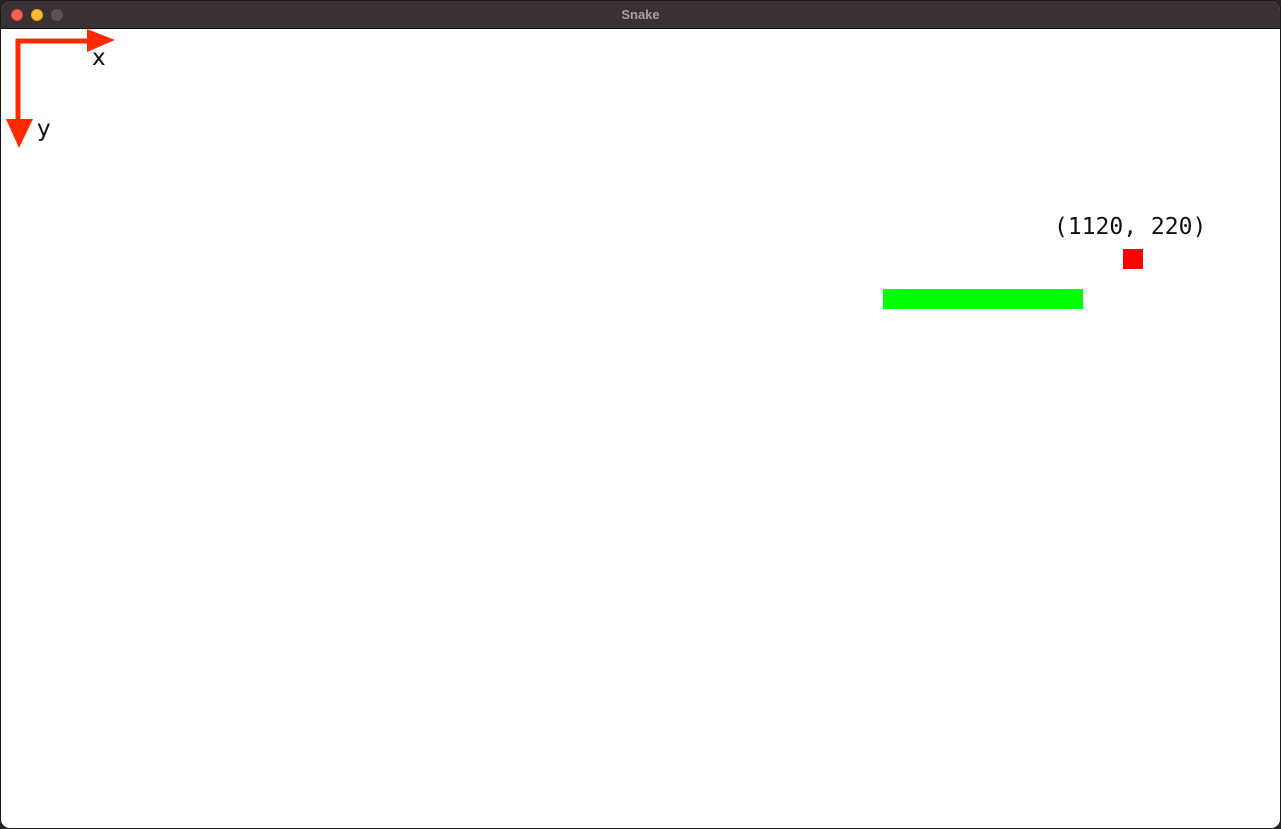  What do you see at coordinates (60, 88) in the screenshot?
I see `axes-diagram` at bounding box center [60, 88].